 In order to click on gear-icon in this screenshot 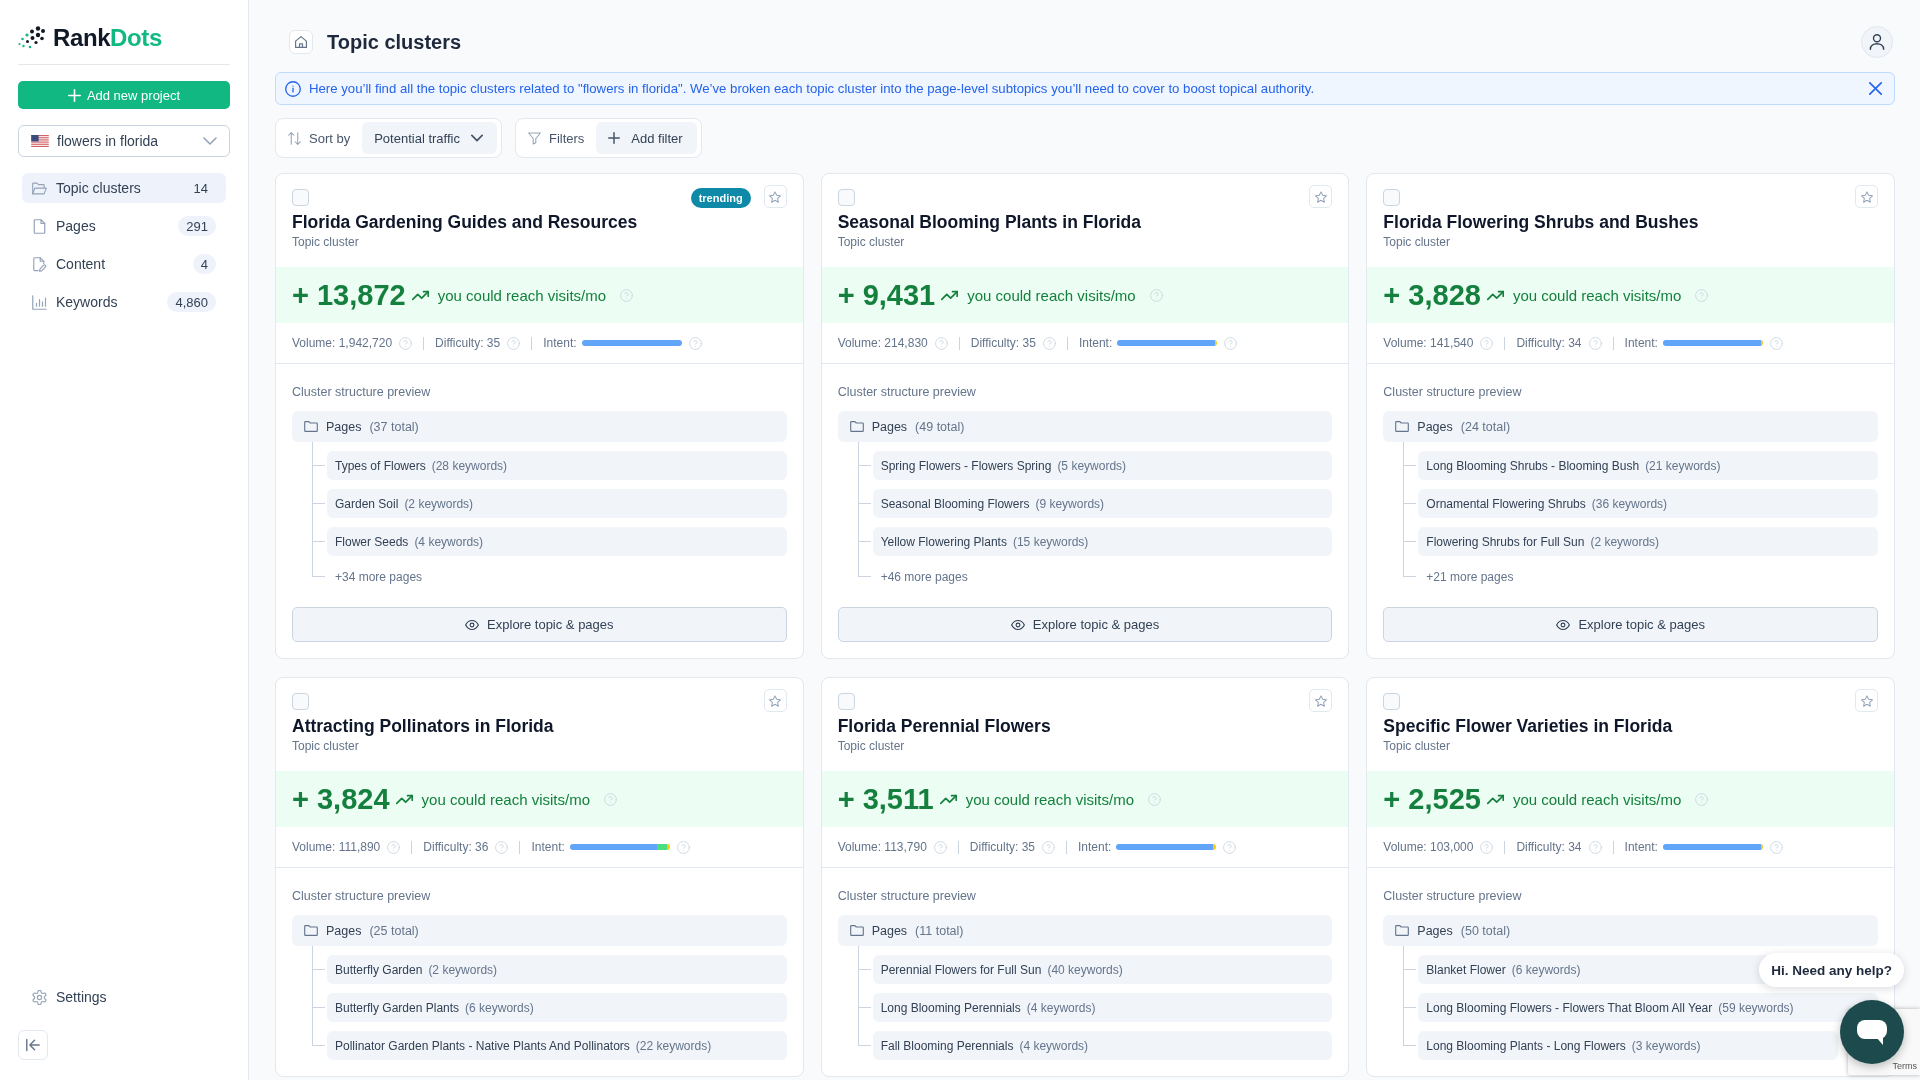, I will do `click(39, 997)`.